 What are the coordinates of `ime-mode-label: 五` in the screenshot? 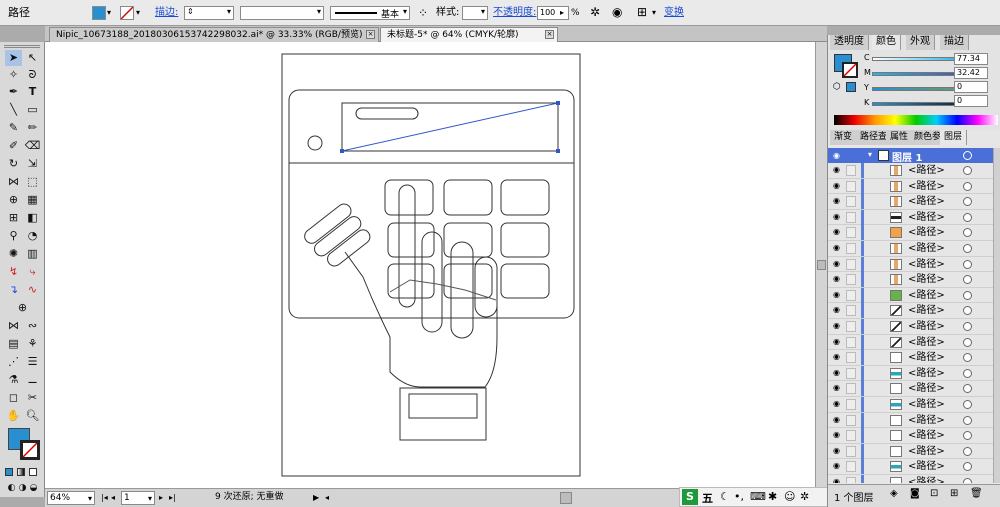 It's located at (707, 498).